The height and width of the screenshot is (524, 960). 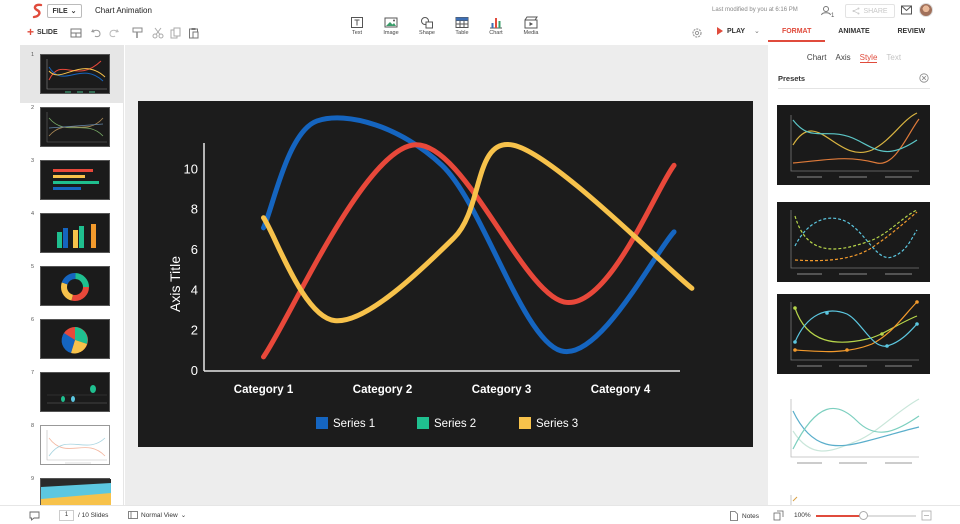 What do you see at coordinates (194, 330) in the screenshot?
I see `y-tick-label: 2` at bounding box center [194, 330].